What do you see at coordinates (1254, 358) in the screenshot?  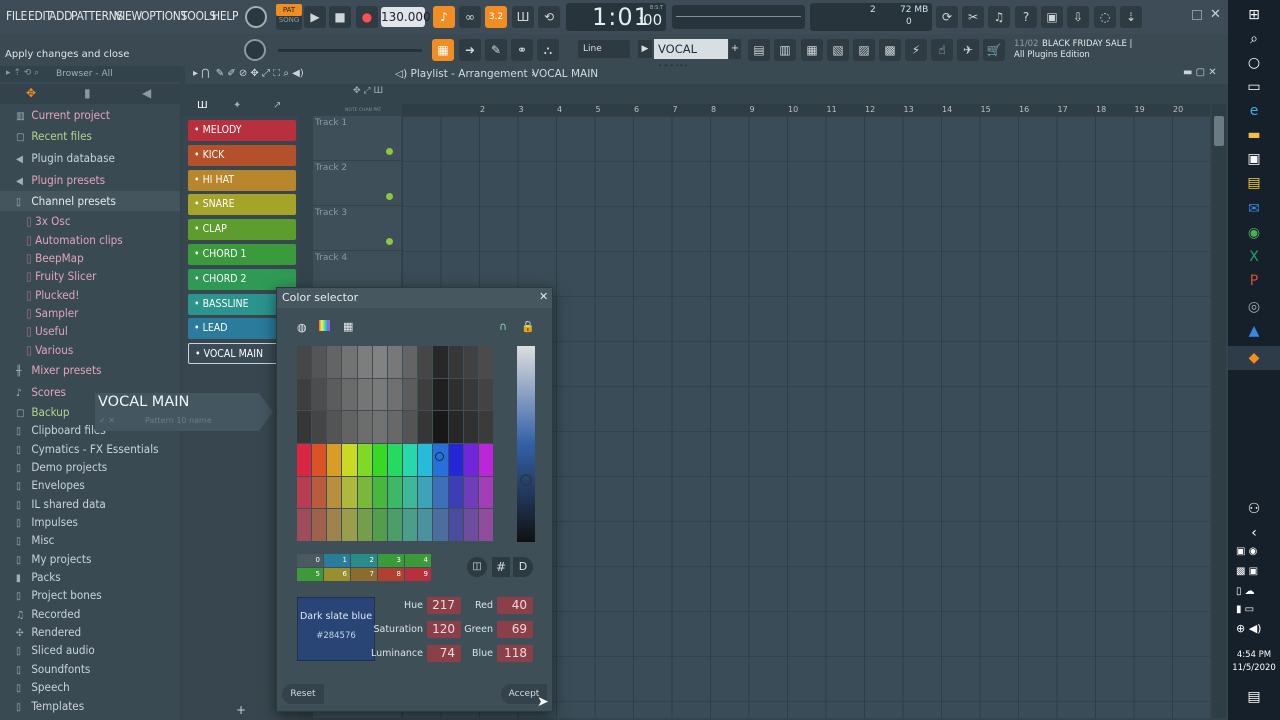 I see `fl-studio-icon: ◆` at bounding box center [1254, 358].